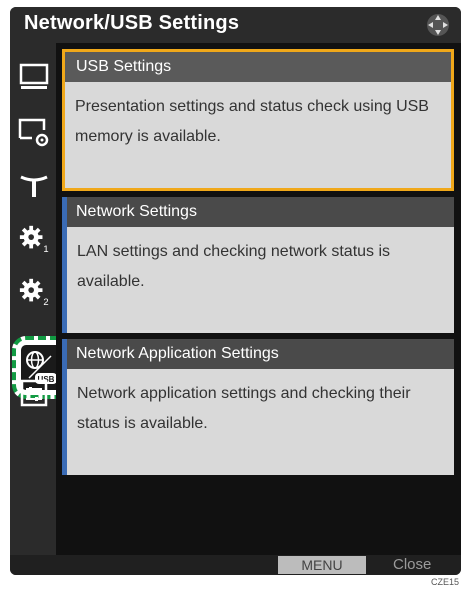 The height and width of the screenshot is (590, 465). I want to click on sidebar-item-settings-1: 1, so click(34, 239).